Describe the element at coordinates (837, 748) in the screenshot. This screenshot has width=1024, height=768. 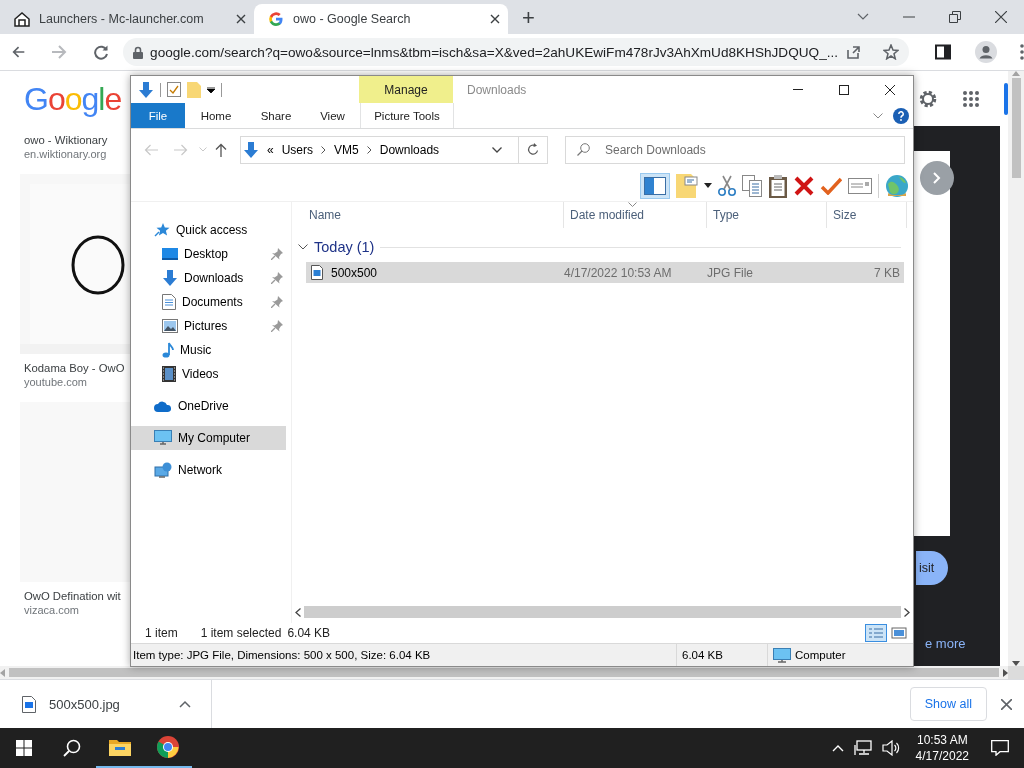
I see `chevron-up-icon` at that location.